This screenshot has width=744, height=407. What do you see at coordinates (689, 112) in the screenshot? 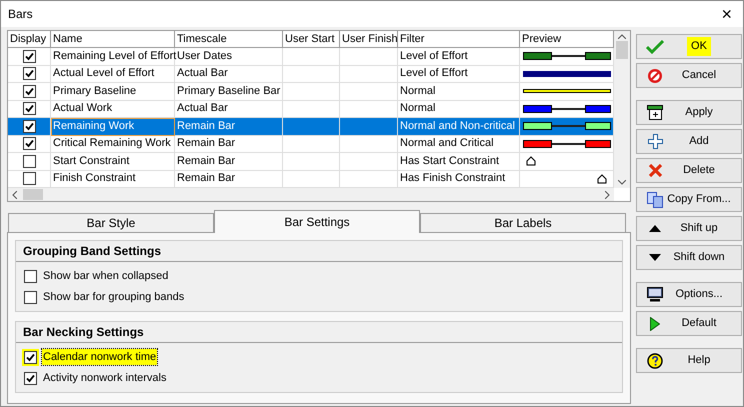
I see `dialog-button: Apply` at bounding box center [689, 112].